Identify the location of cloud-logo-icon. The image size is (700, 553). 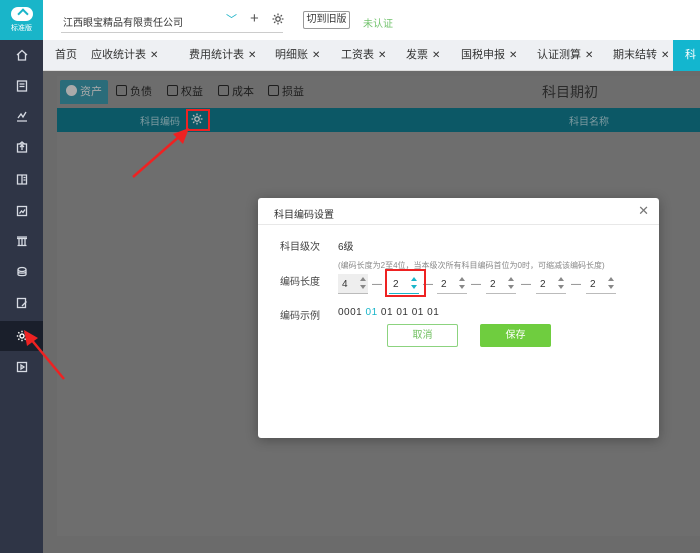
(21, 14).